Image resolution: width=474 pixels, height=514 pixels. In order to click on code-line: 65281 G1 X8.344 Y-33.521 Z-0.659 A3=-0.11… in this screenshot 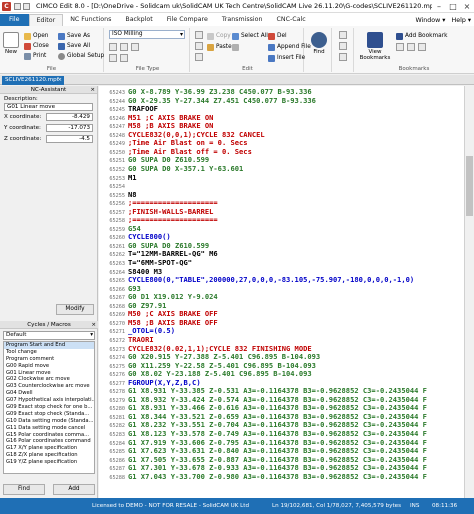, I will do `click(281, 416)`.